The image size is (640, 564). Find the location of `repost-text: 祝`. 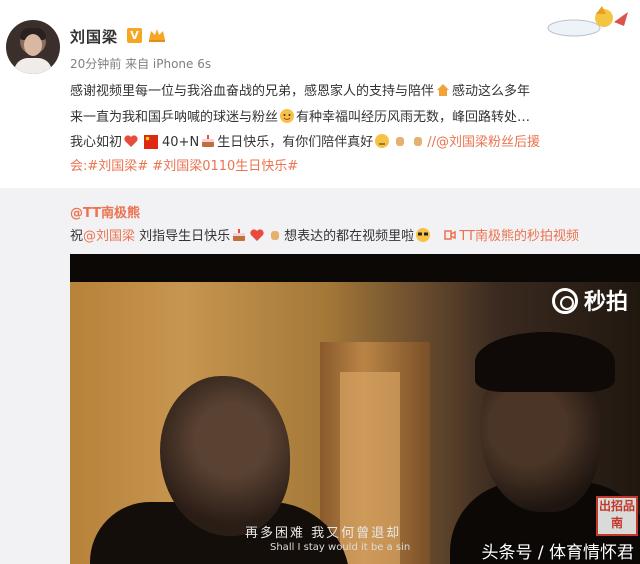

repost-text: 祝 is located at coordinates (77, 236).